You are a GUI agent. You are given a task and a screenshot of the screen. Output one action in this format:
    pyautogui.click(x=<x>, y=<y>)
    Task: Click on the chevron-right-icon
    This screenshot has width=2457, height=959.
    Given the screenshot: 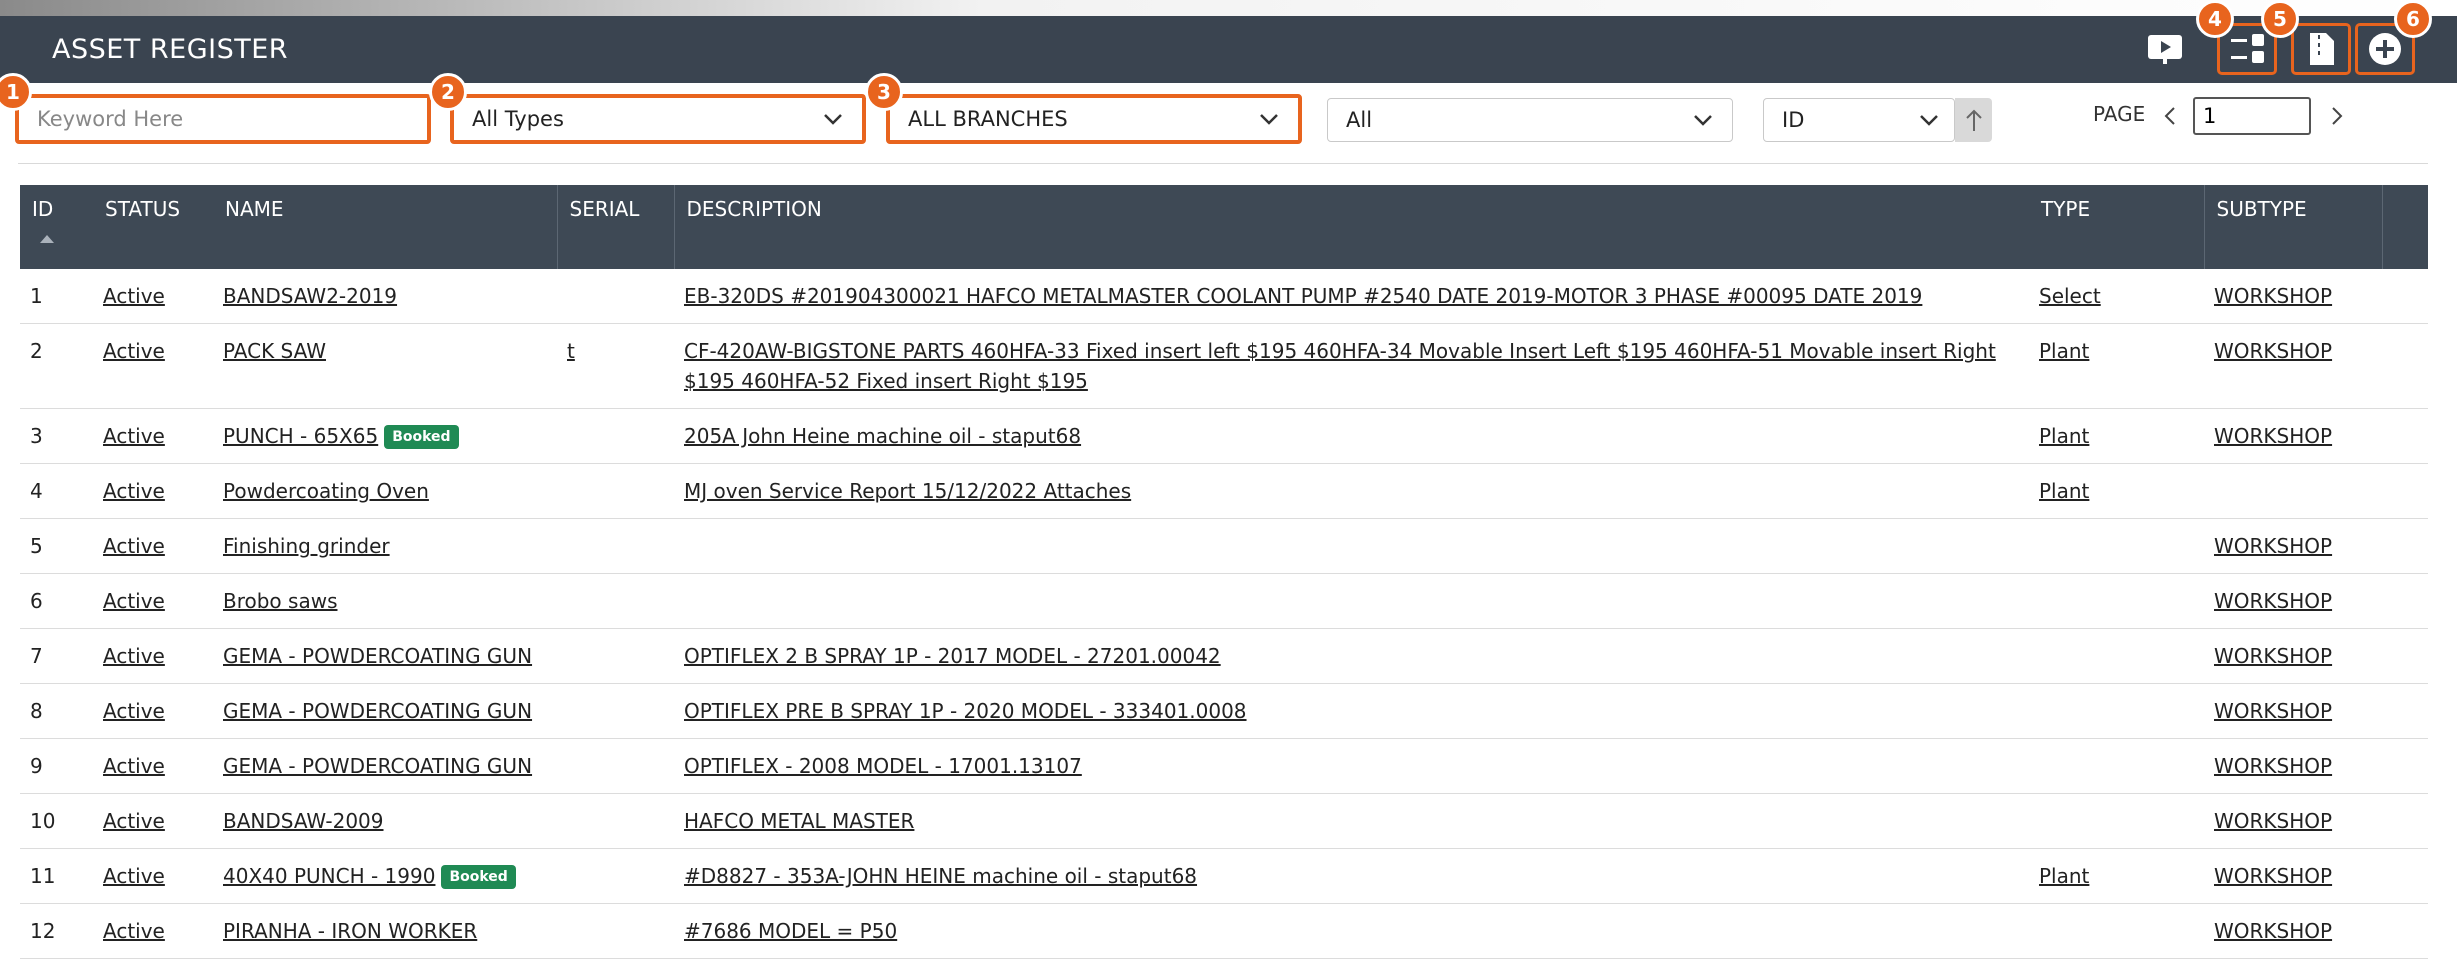 What is the action you would take?
    pyautogui.click(x=2337, y=116)
    